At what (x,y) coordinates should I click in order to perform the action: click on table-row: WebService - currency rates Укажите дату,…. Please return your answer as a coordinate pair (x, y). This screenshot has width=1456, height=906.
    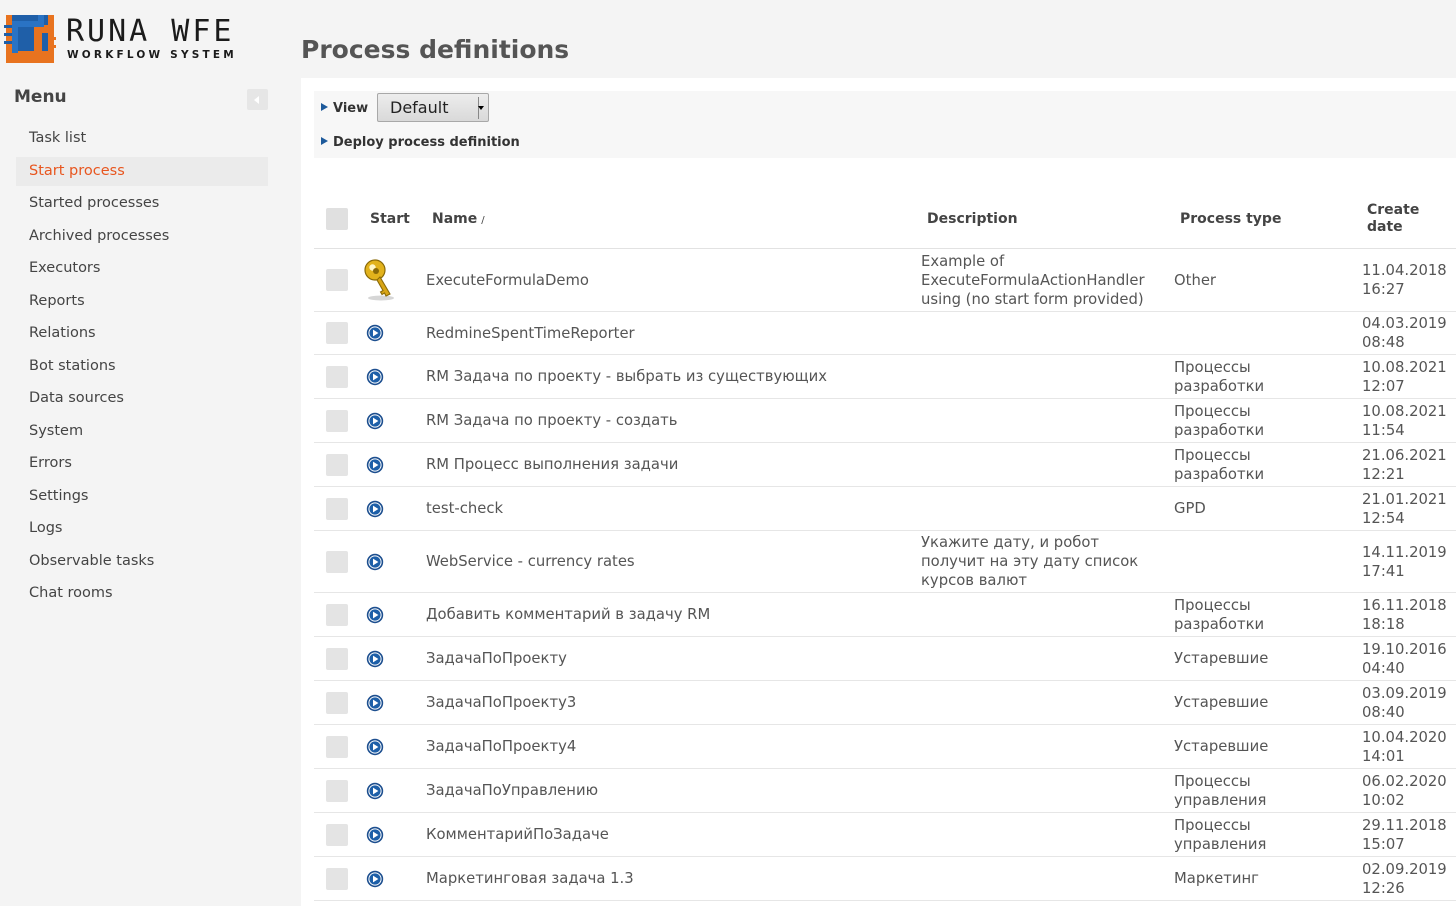
    Looking at the image, I should click on (885, 561).